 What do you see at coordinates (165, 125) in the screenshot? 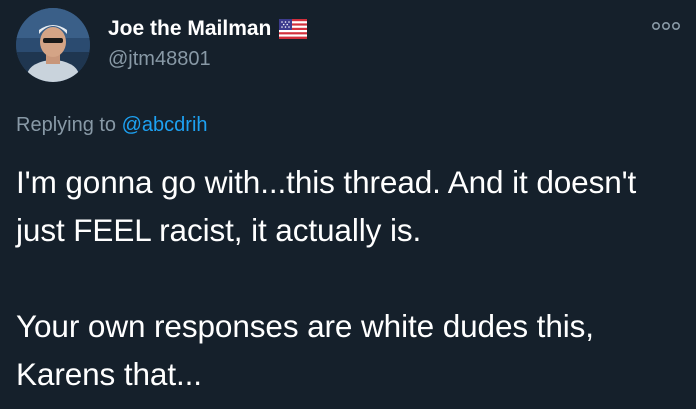
I see `reply-to-handle-link: @abcdrih` at bounding box center [165, 125].